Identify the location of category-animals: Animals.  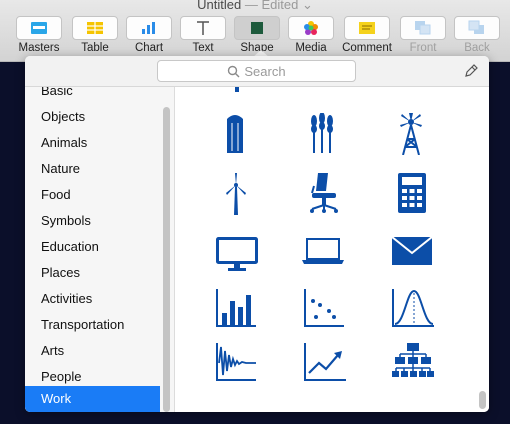
(92, 143).